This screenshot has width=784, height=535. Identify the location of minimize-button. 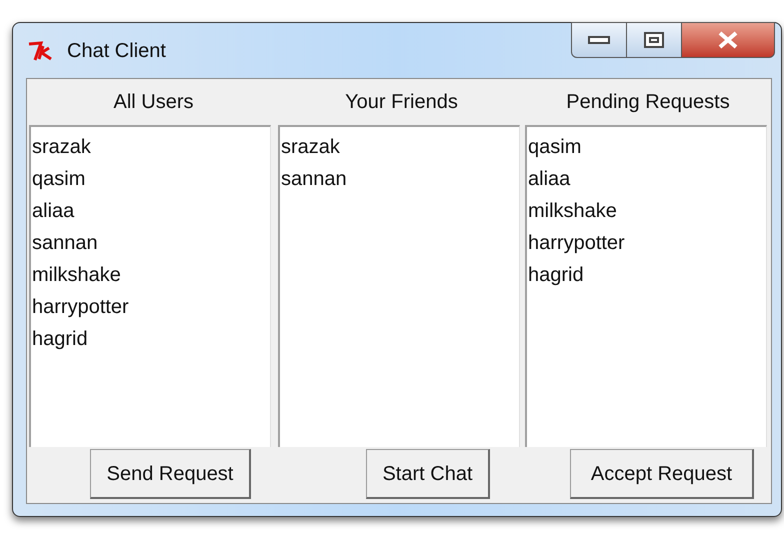
(599, 40).